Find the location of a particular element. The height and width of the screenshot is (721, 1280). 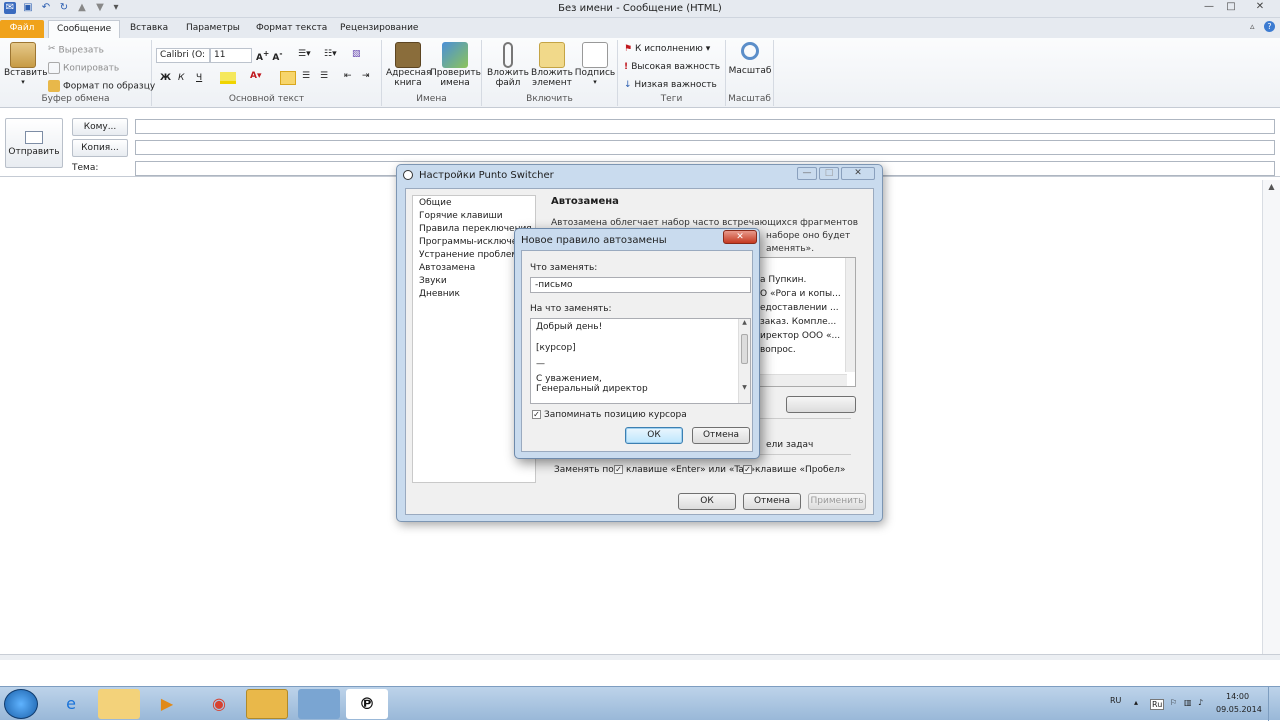

cut-button: ✂ Вырезать is located at coordinates (76, 50).